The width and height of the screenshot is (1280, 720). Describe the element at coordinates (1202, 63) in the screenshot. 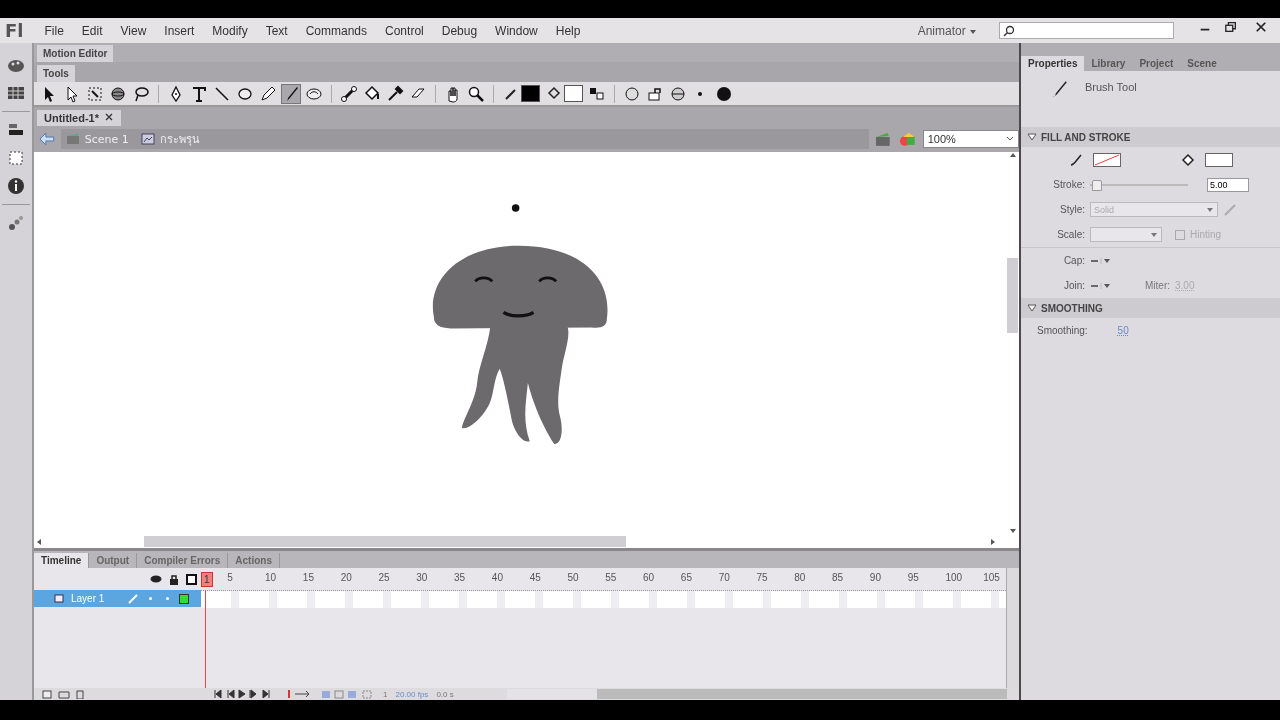

I see `panel-tab: Scene` at that location.